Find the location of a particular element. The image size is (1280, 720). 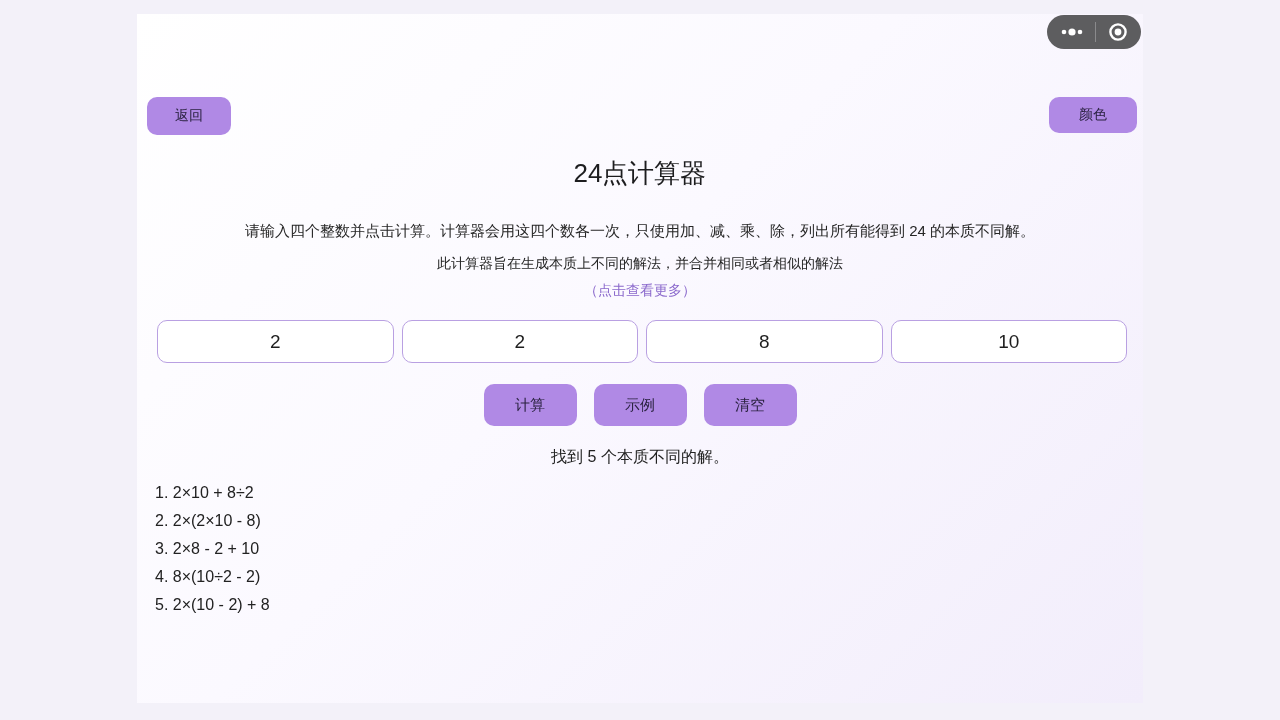

solution-item: 1. 2×10 + 8÷2 is located at coordinates (204, 493).